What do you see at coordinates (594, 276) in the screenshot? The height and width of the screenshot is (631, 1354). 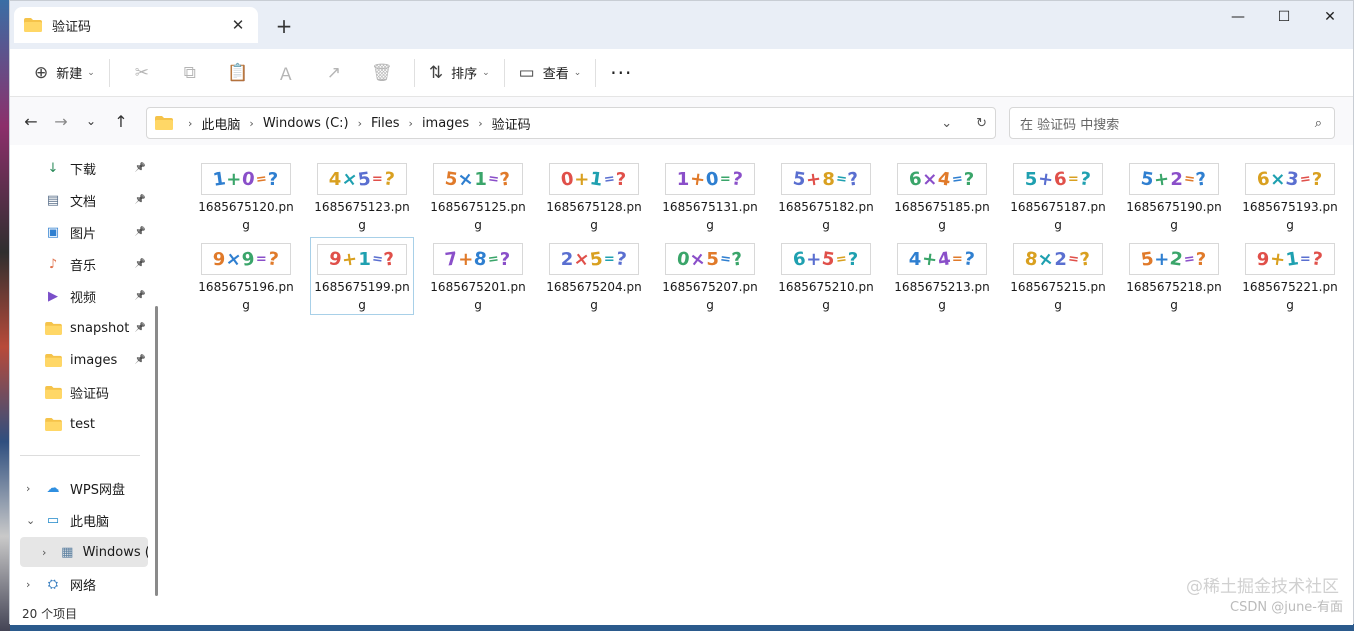 I see `file-item: 2 × 5 =? 1685675204.png` at bounding box center [594, 276].